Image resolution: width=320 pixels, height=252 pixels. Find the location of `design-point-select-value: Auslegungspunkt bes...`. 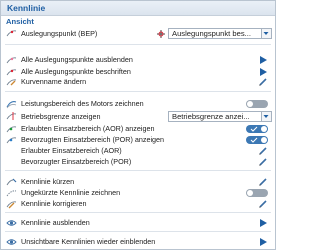

design-point-select-value: Auslegungspunkt bes... is located at coordinates (211, 33).